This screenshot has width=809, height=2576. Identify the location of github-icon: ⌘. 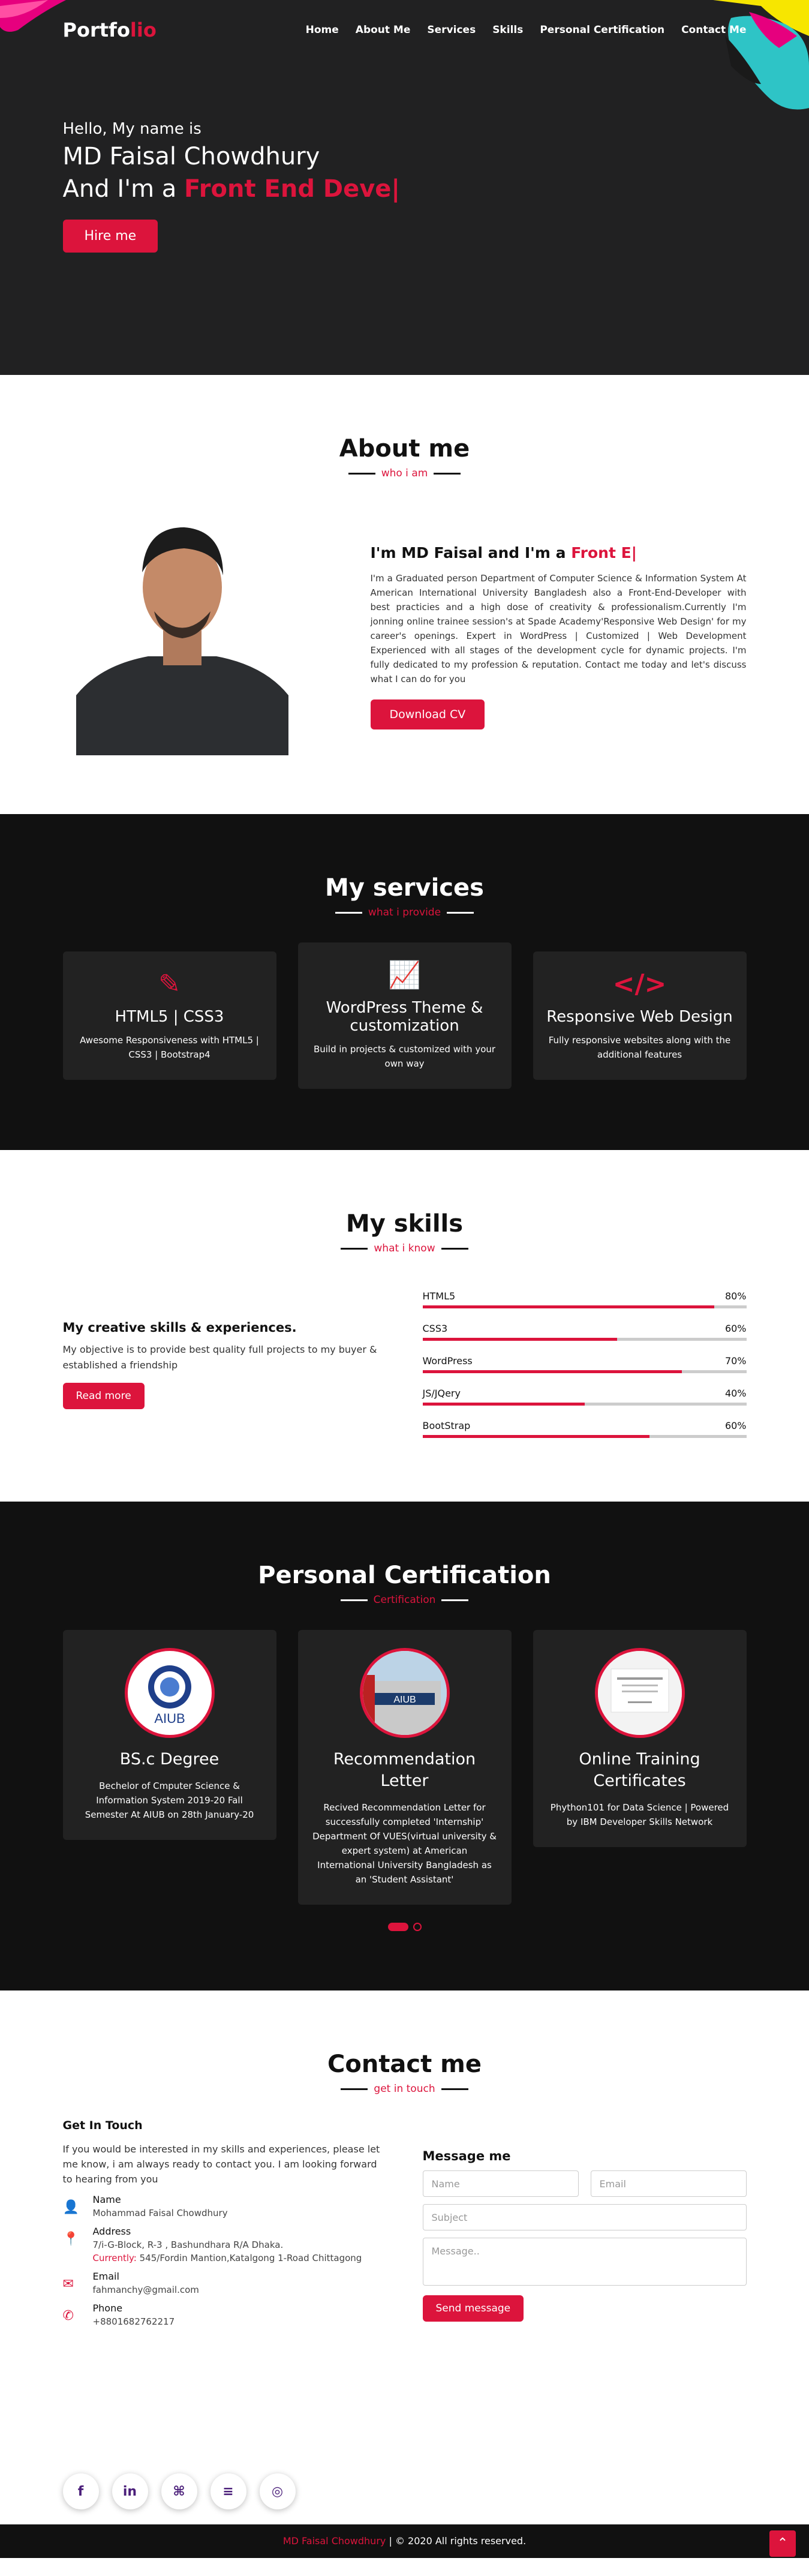
(179, 2491).